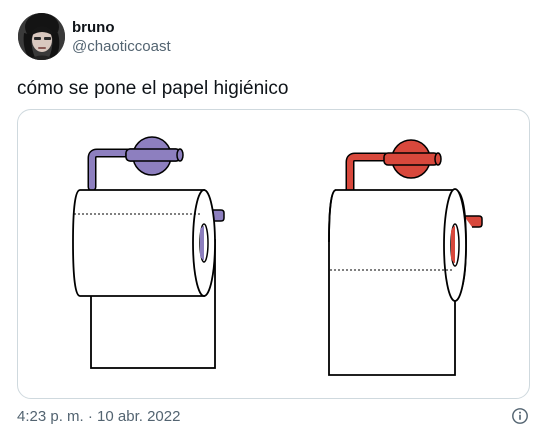  Describe the element at coordinates (144, 279) in the screenshot. I see `left-toilet-paper-roll` at that location.